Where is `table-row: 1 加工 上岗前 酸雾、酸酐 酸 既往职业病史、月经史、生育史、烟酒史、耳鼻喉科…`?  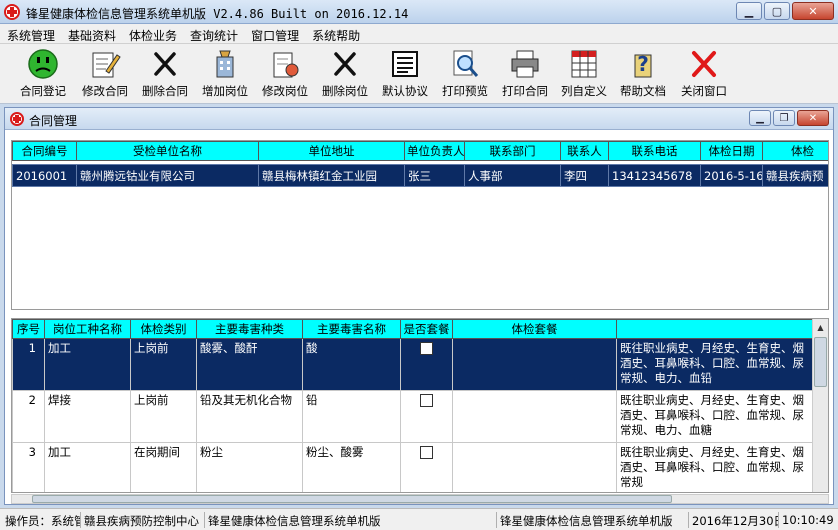 table-row: 1 加工 上岗前 酸雾、酸酐 酸 既往职业病史、月经史、生育史、烟酒史、耳鼻喉科… is located at coordinates (413, 364).